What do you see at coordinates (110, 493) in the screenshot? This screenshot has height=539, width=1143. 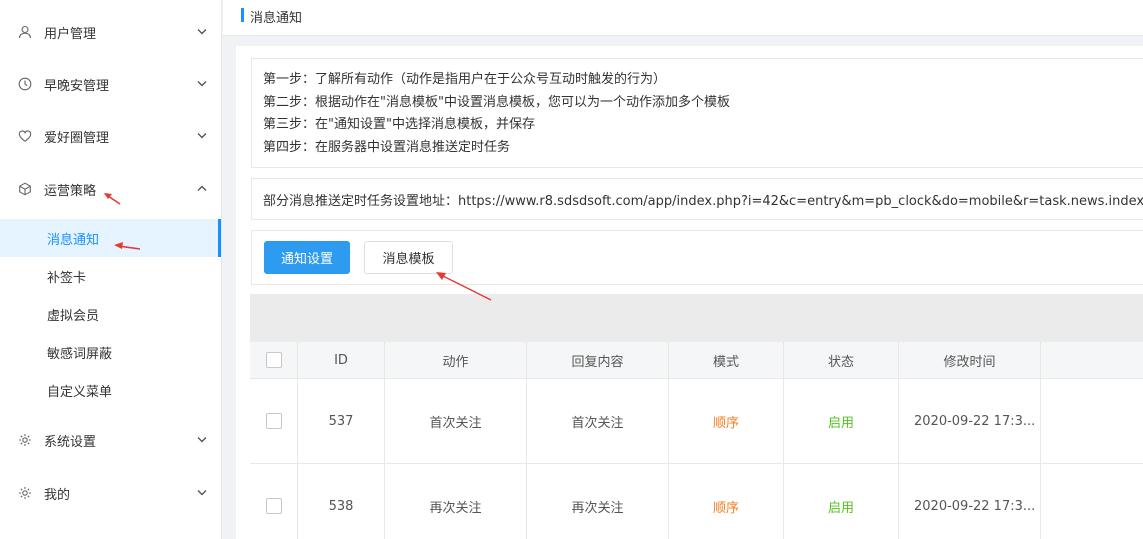 I see `menu-mine: 我的` at bounding box center [110, 493].